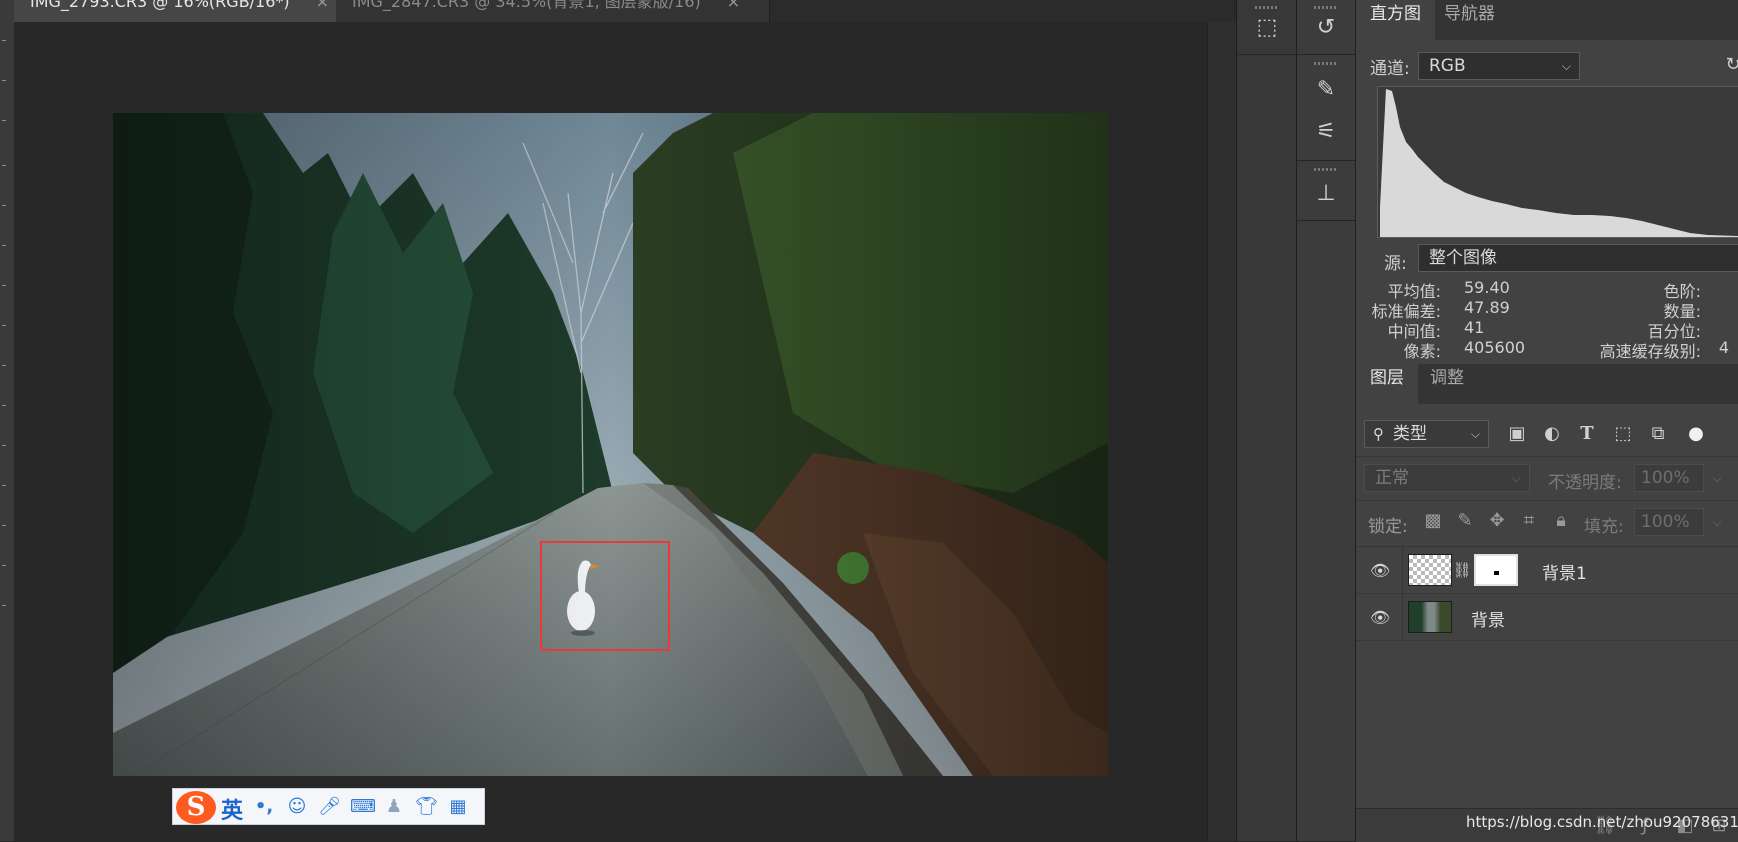  What do you see at coordinates (1547, 384) in the screenshot?
I see `layers-tab-row: 图层 调整` at bounding box center [1547, 384].